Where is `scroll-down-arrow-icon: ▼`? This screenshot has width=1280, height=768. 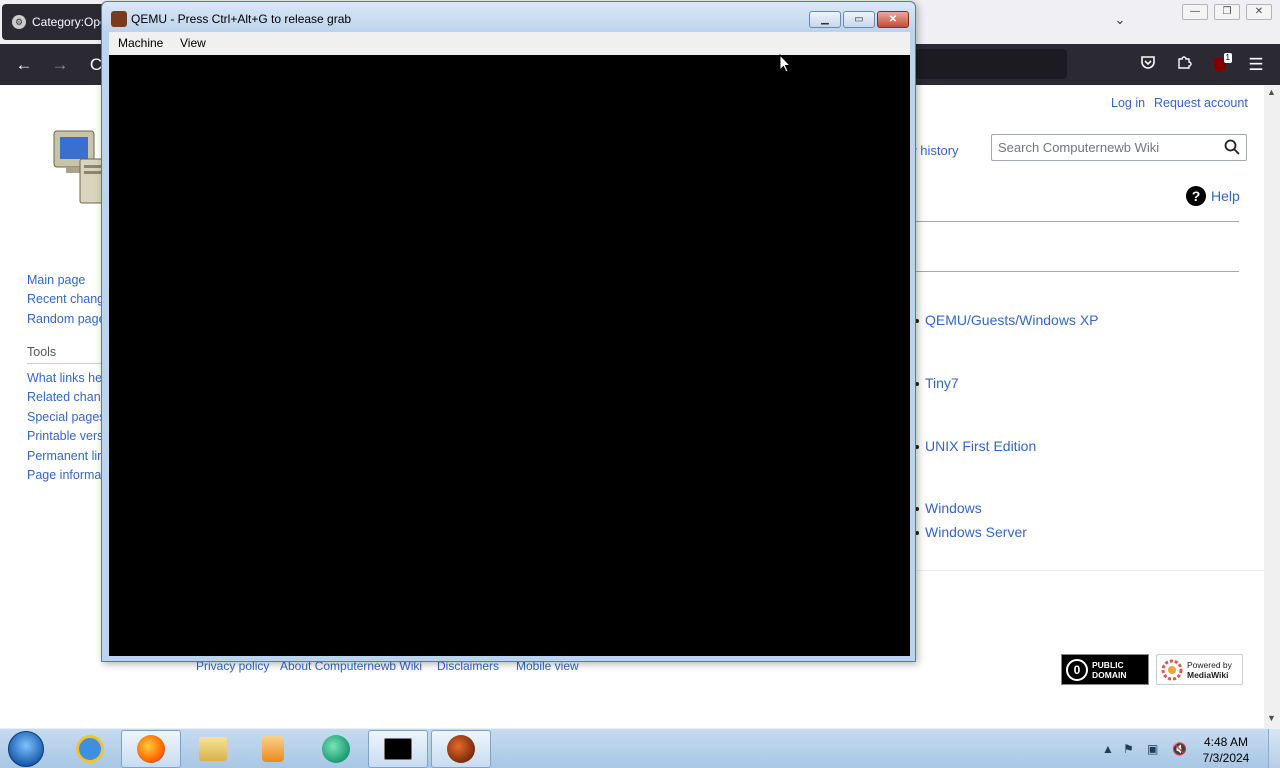 scroll-down-arrow-icon: ▼ is located at coordinates (1271, 718).